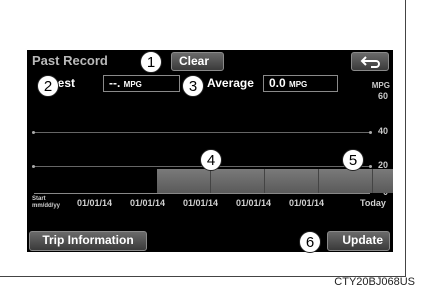 The width and height of the screenshot is (421, 290). I want to click on x-start-label: Start mm/dd/yy, so click(46, 203).